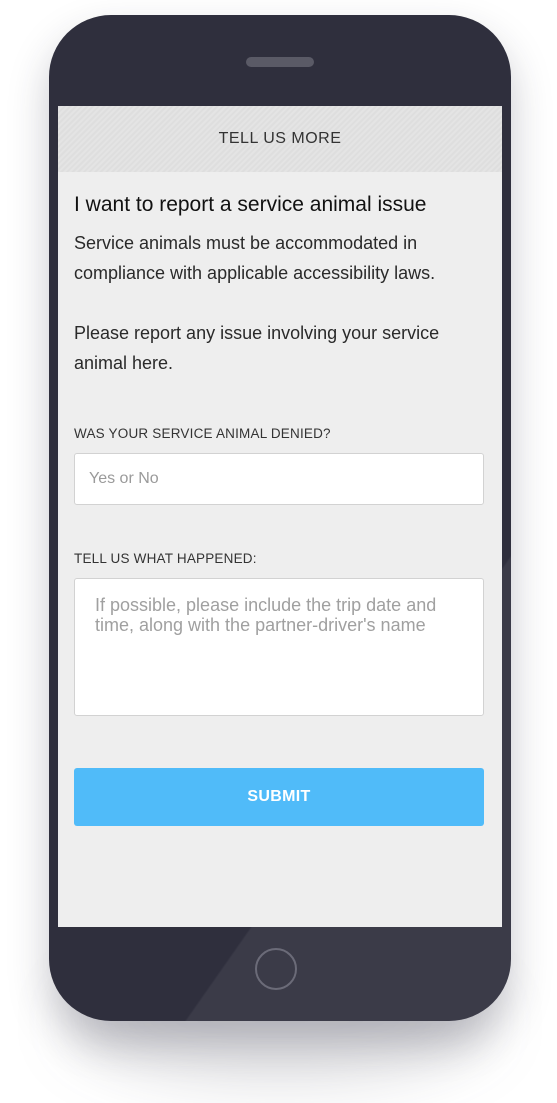 The image size is (557, 1103). I want to click on screen-header: TELL US MORE, so click(280, 139).